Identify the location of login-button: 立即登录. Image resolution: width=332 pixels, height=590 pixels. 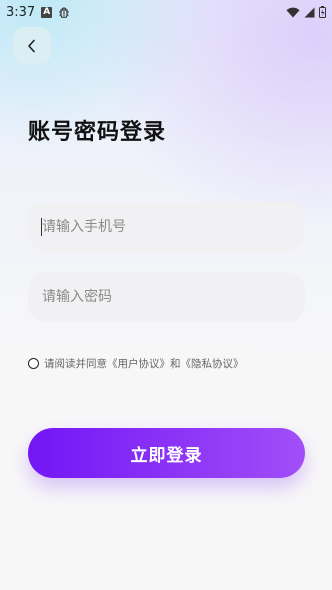
(166, 453).